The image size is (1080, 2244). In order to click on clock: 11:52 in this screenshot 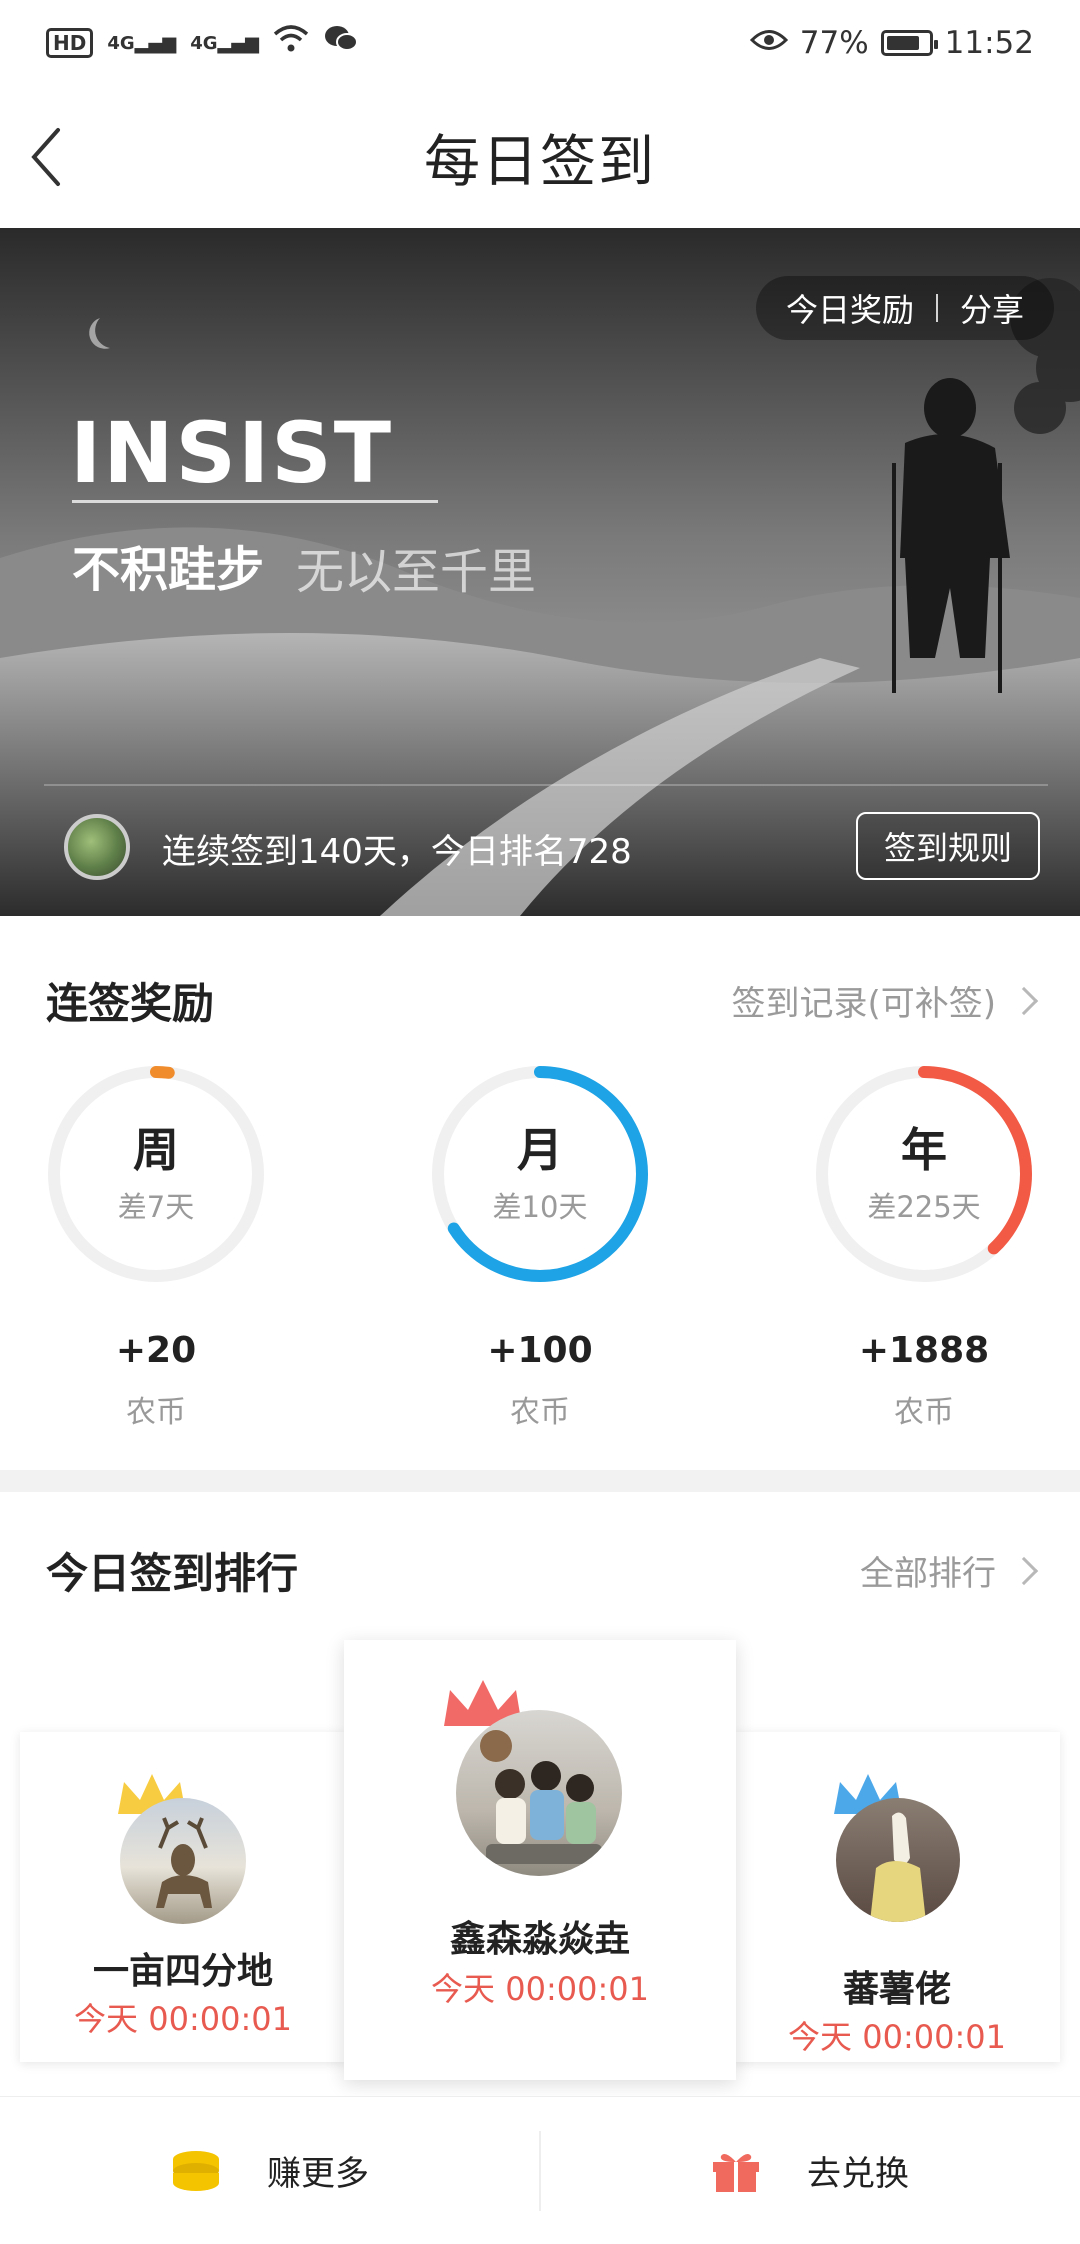, I will do `click(989, 43)`.